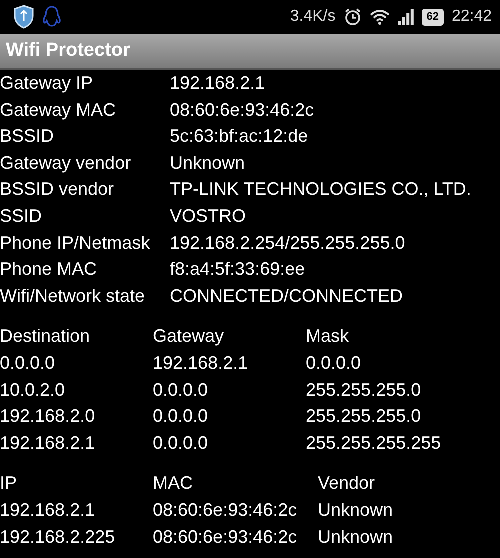 This screenshot has width=500, height=558. I want to click on penguin-icon, so click(52, 17).